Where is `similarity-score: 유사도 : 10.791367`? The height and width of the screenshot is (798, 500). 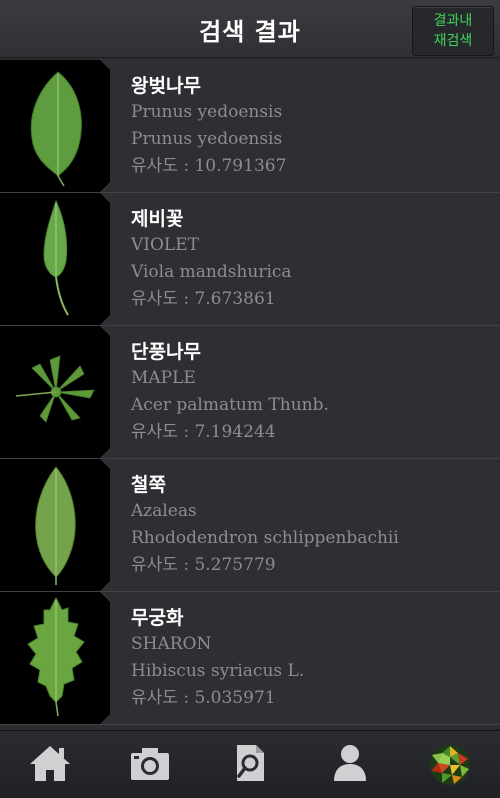
similarity-score: 유사도 : 10.791367 is located at coordinates (209, 166).